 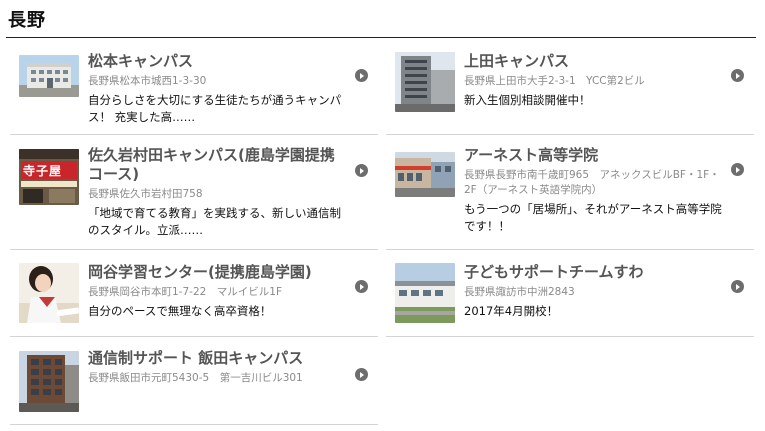 I want to click on campus-photo-iida, so click(x=49, y=381).